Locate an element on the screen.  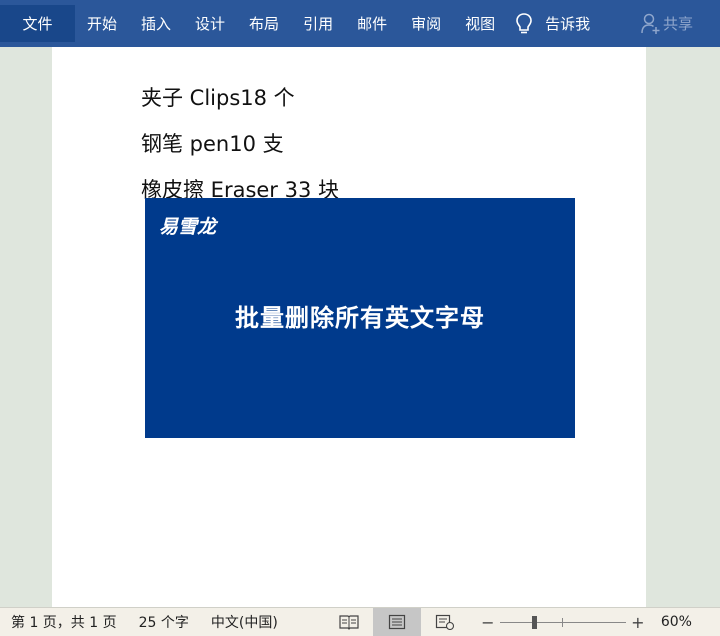
tab-8: 视图 is located at coordinates (480, 23).